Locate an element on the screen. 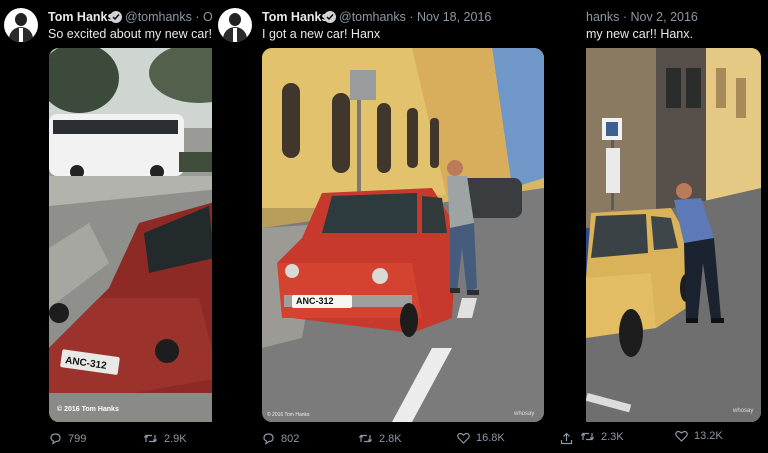 This screenshot has height=453, width=768. reply-count: 799 is located at coordinates (77, 438).